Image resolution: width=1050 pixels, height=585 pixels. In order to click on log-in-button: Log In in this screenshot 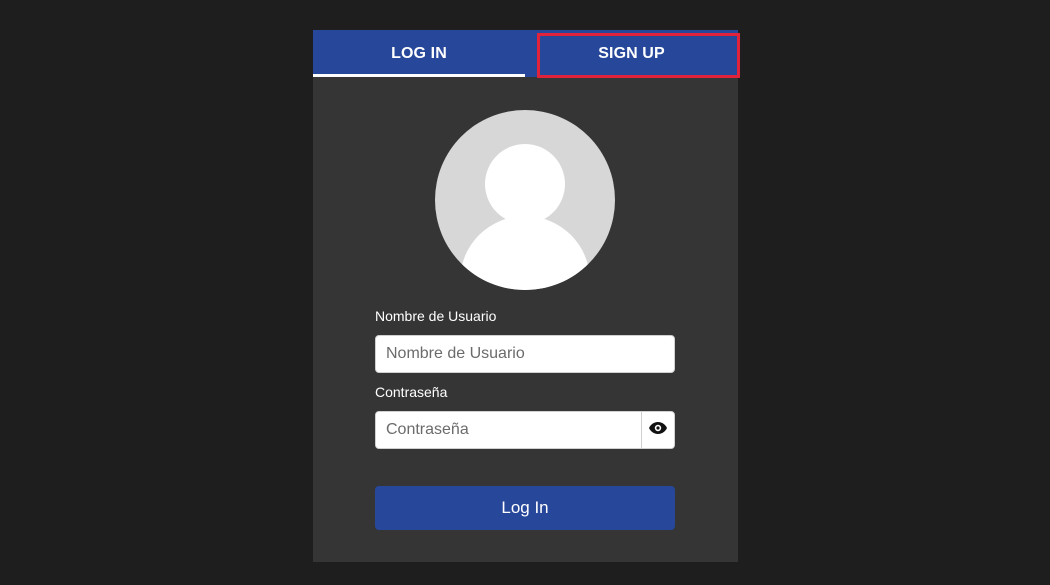, I will do `click(525, 508)`.